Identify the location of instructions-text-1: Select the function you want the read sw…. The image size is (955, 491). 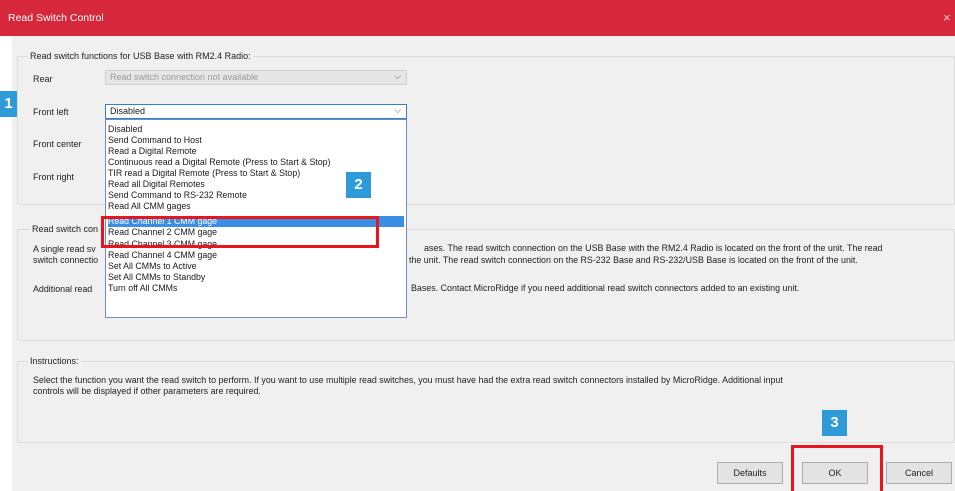
(408, 380).